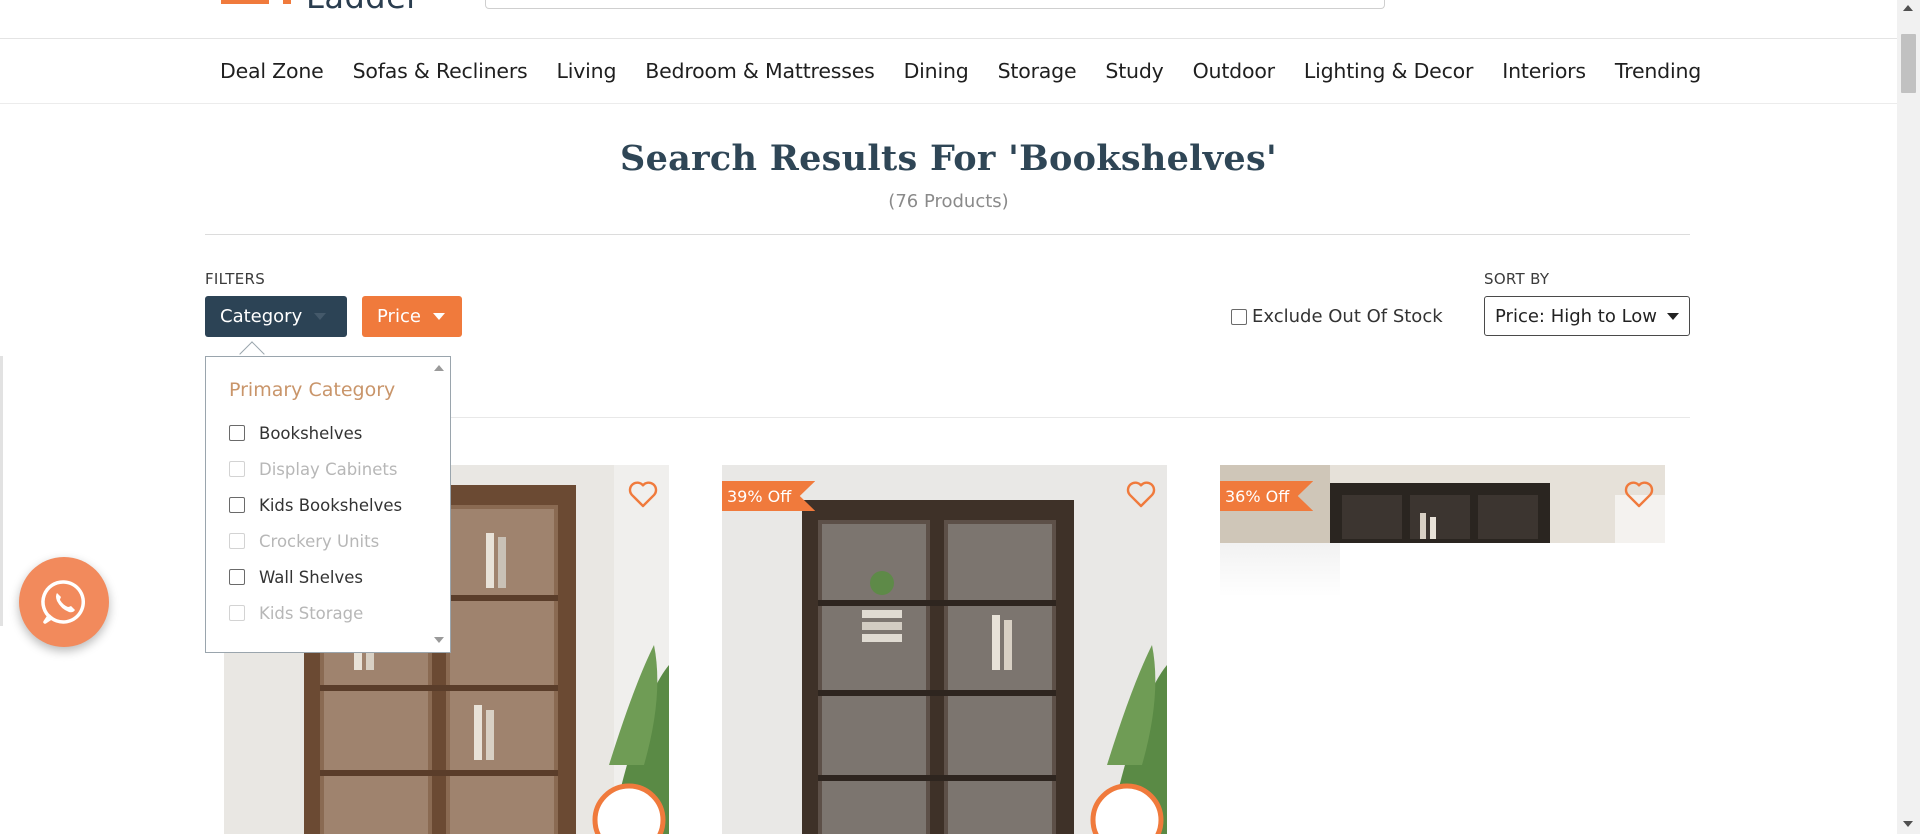 Image resolution: width=1920 pixels, height=834 pixels. What do you see at coordinates (311, 433) in the screenshot?
I see `category-option-label: Bookshelves` at bounding box center [311, 433].